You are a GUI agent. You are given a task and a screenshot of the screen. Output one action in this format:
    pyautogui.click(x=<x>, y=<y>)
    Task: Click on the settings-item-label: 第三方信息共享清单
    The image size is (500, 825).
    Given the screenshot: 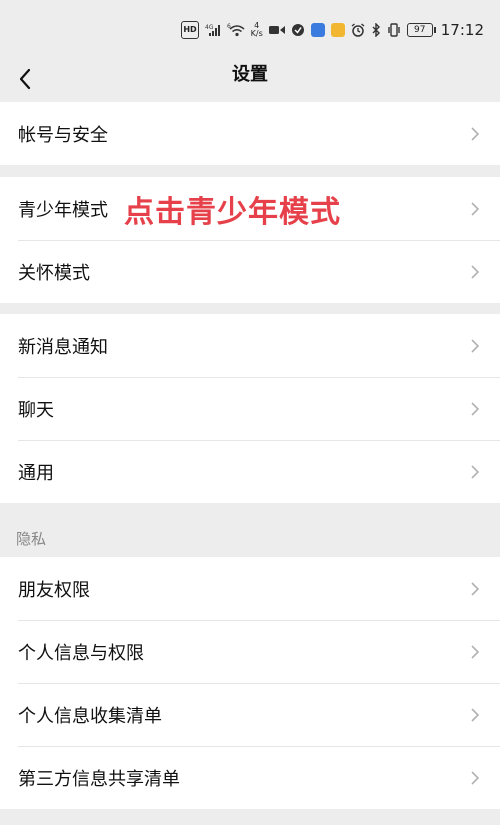 What is the action you would take?
    pyautogui.click(x=99, y=779)
    